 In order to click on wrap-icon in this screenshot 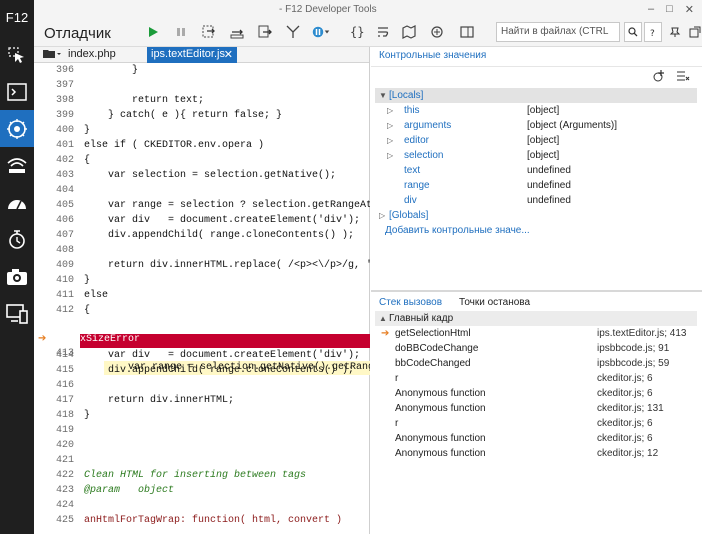, I will do `click(383, 32)`.